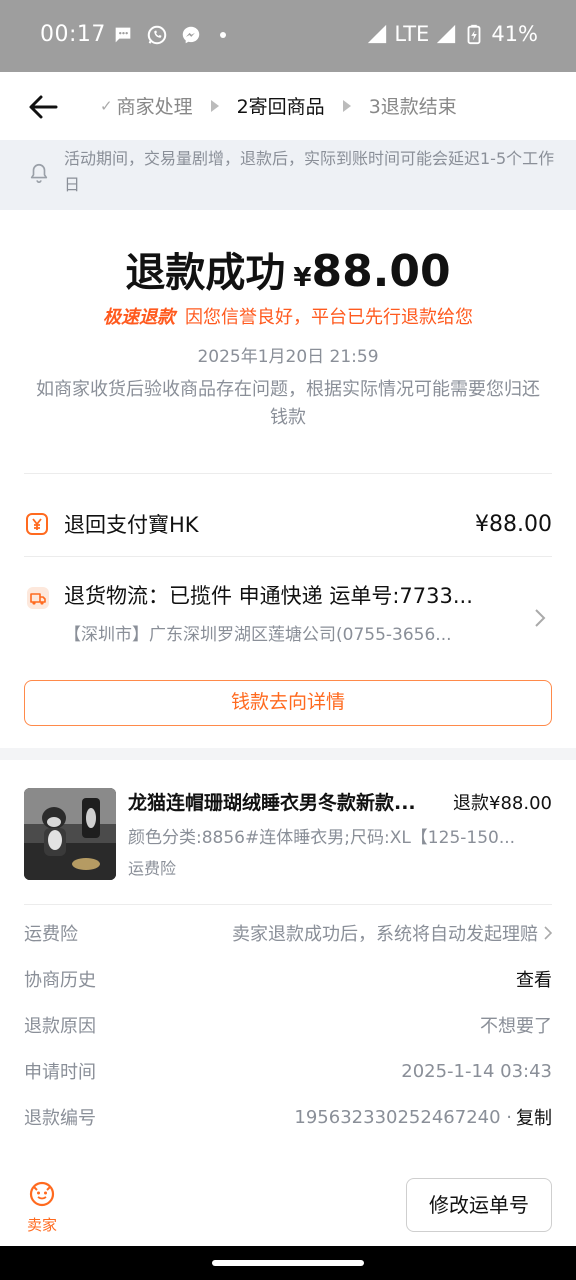  I want to click on delay-notice: 活动期间，交易量剧增，退款后，实际到账时间可能会延迟1-5个工作日, so click(288, 175).